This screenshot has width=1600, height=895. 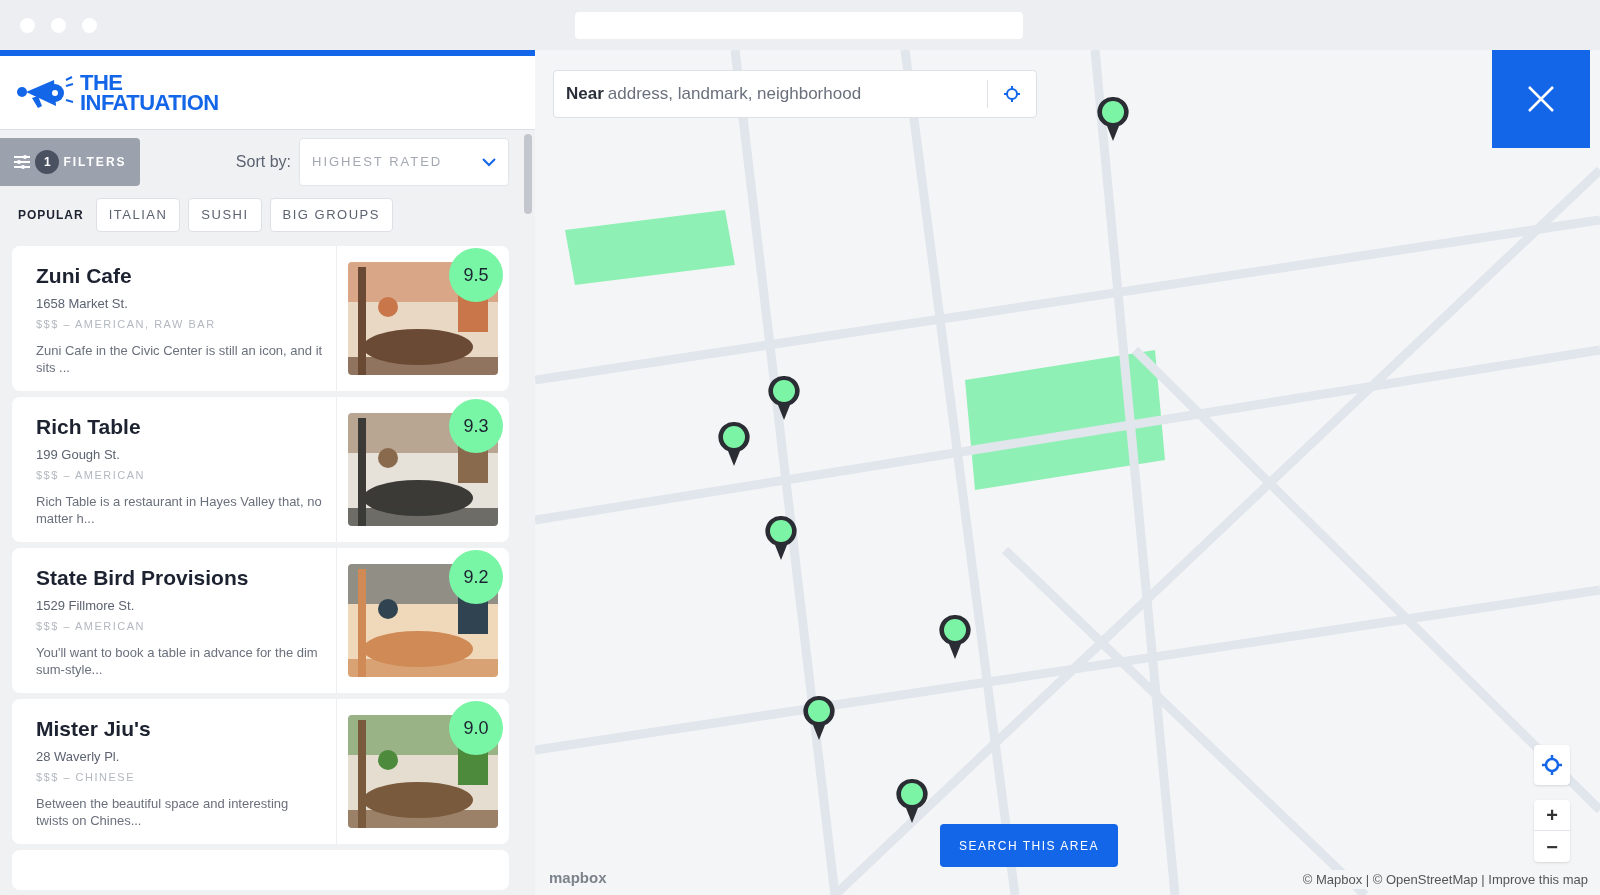 What do you see at coordinates (476, 577) in the screenshot?
I see `score-badge: 9.2` at bounding box center [476, 577].